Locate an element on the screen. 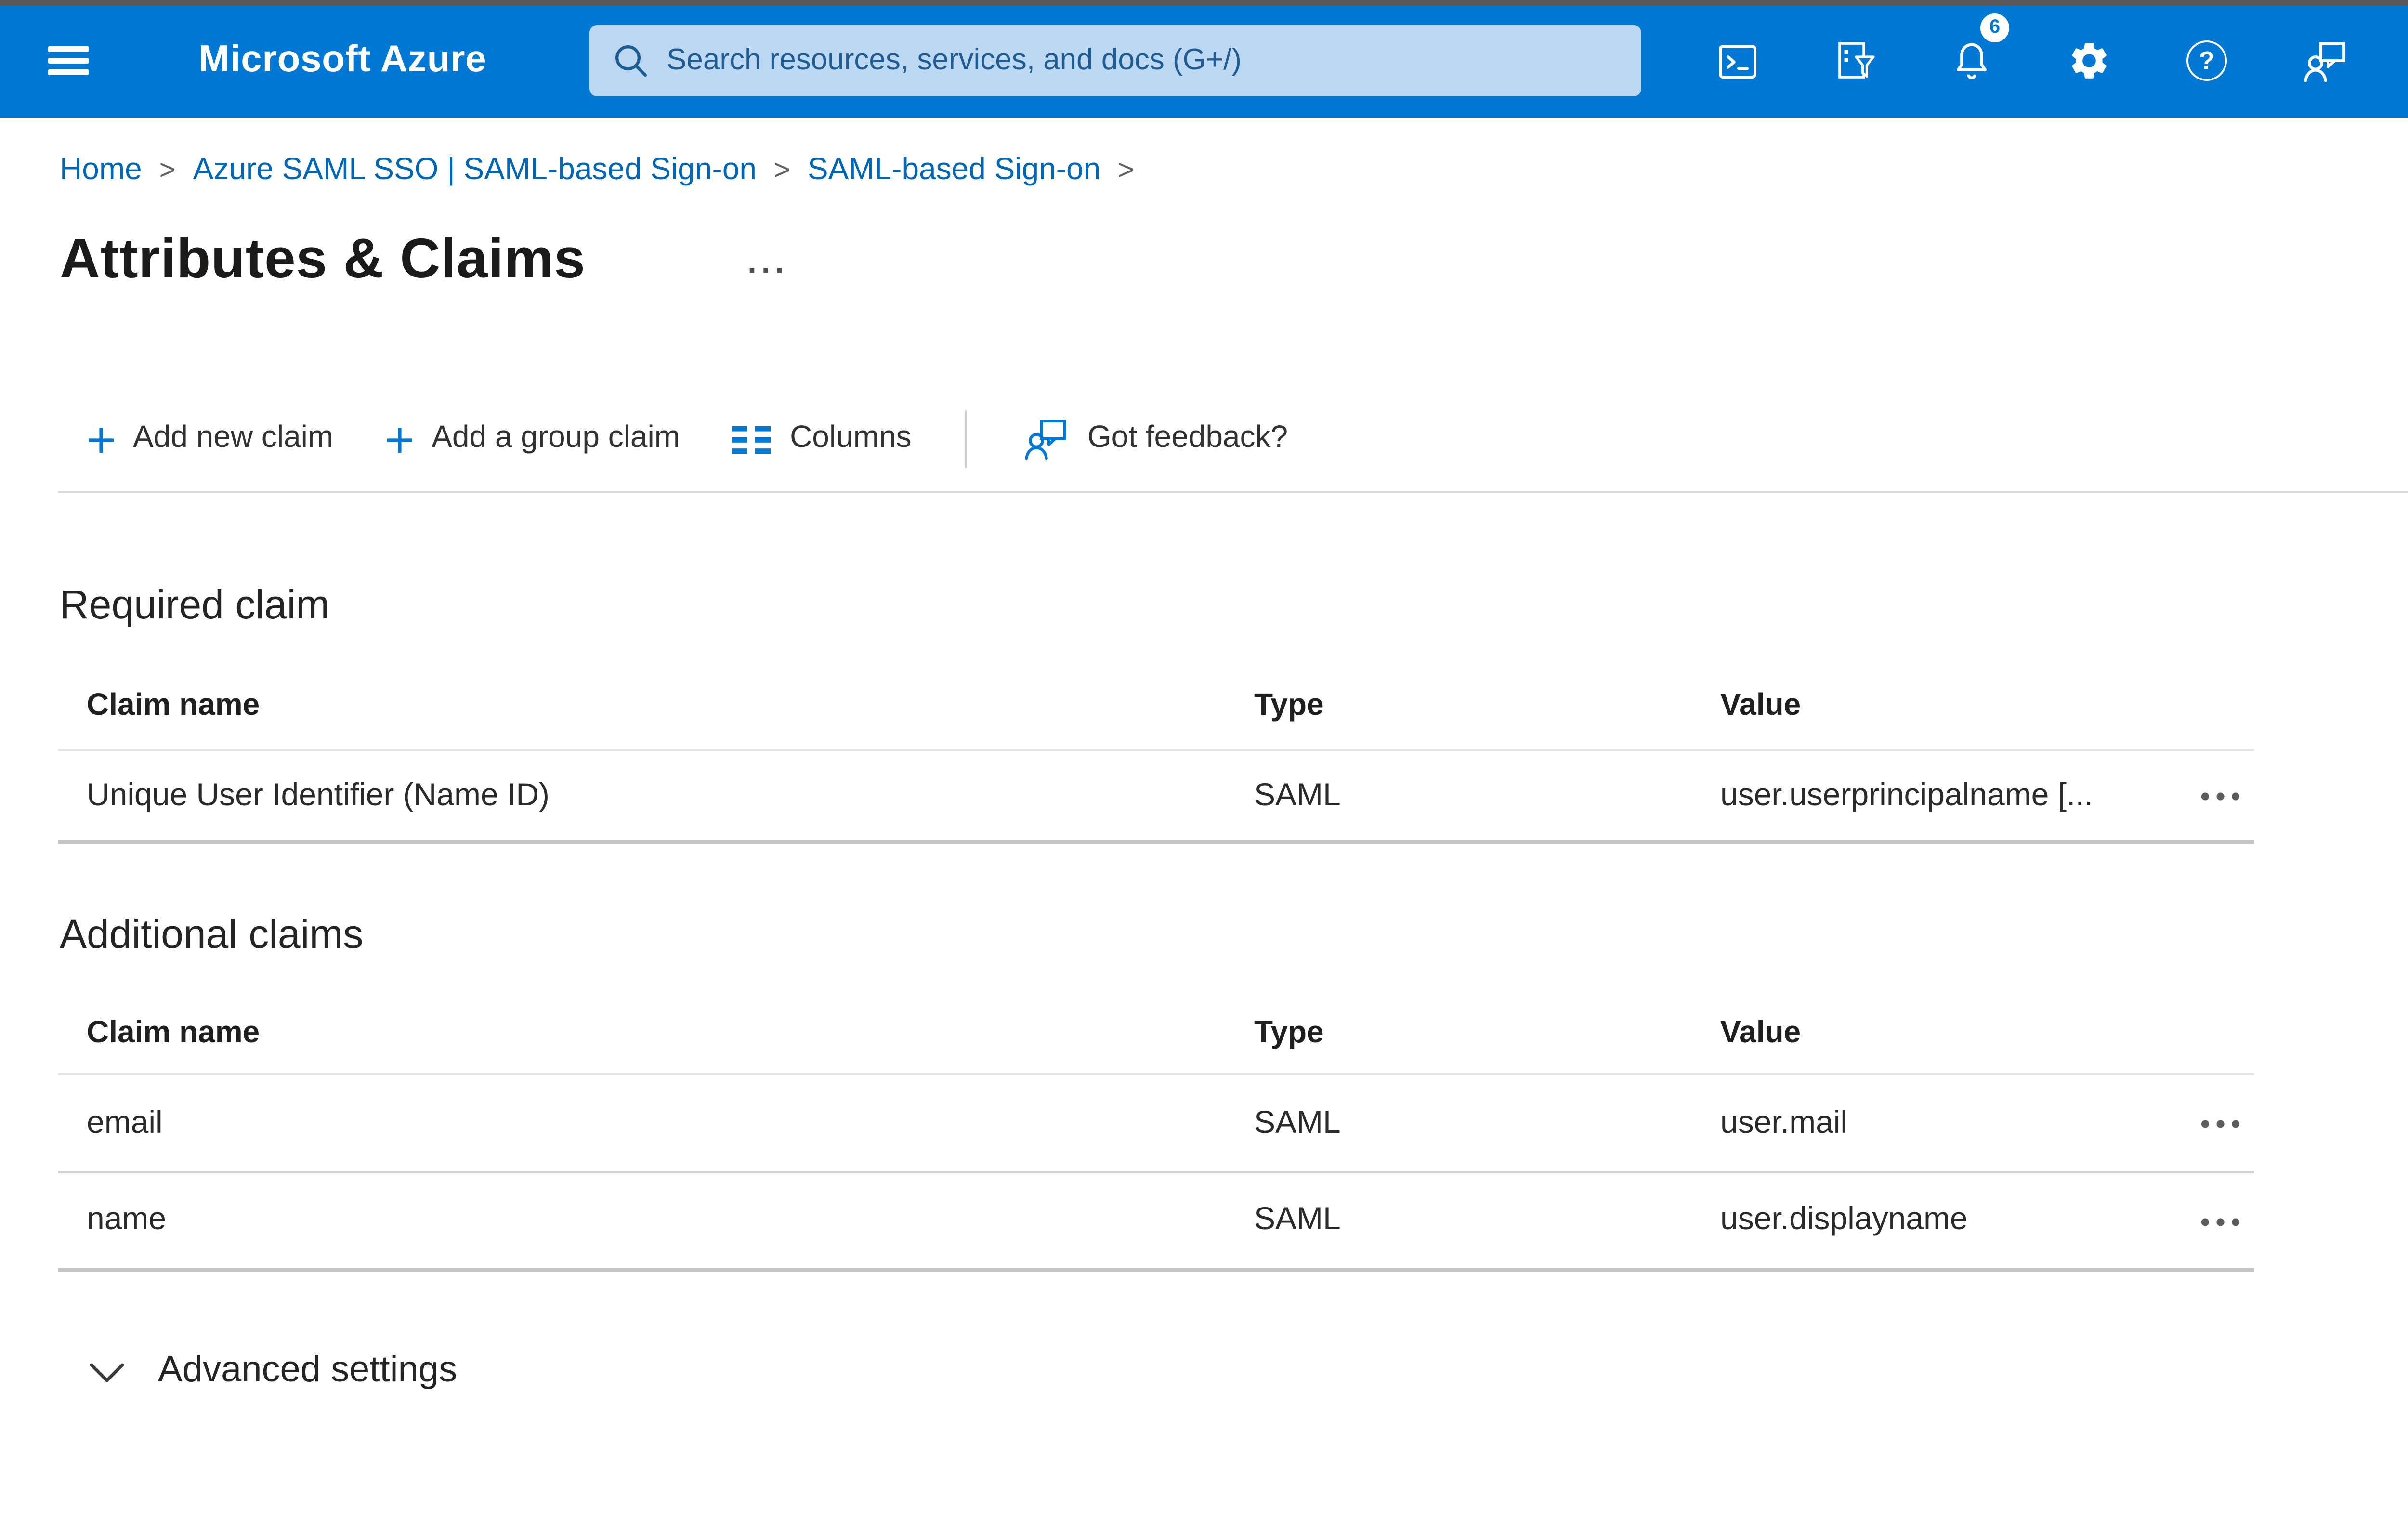  search-input is located at coordinates (1142, 60).